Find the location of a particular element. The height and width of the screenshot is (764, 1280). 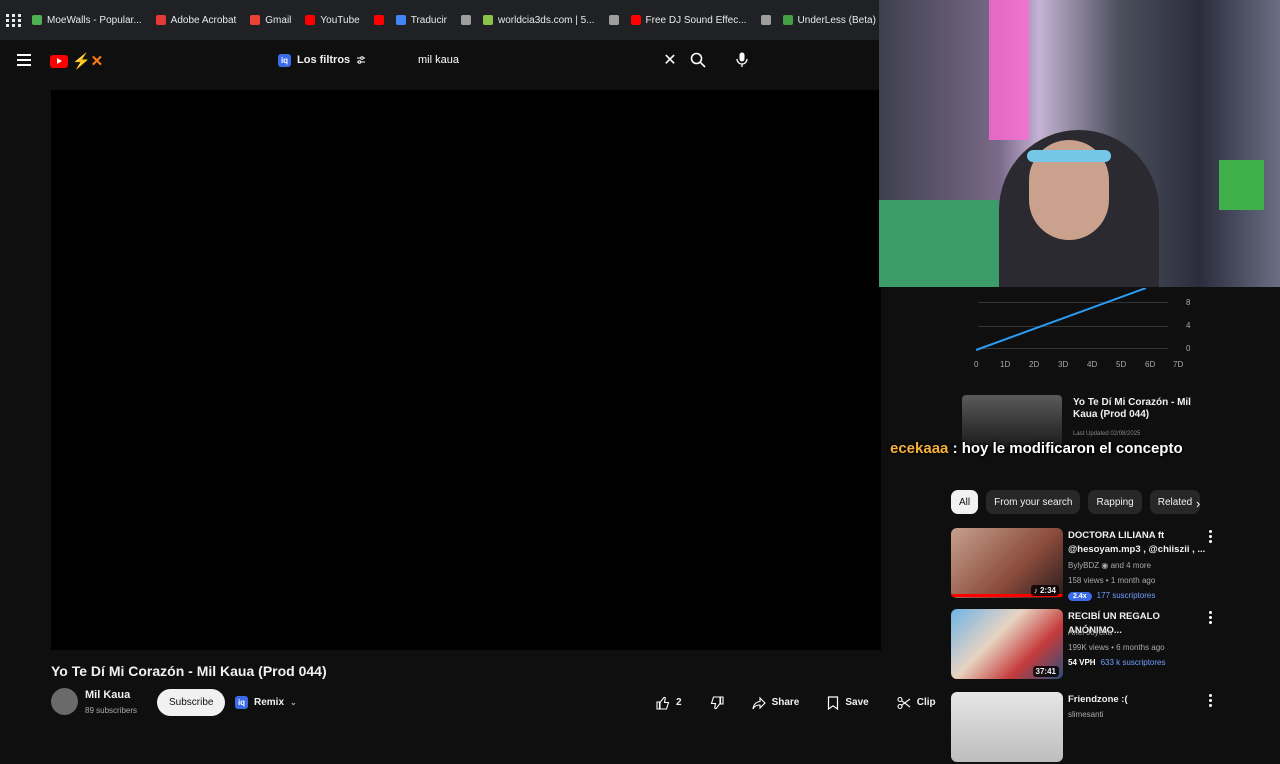

chip-rapping: Rapping is located at coordinates (1115, 502).